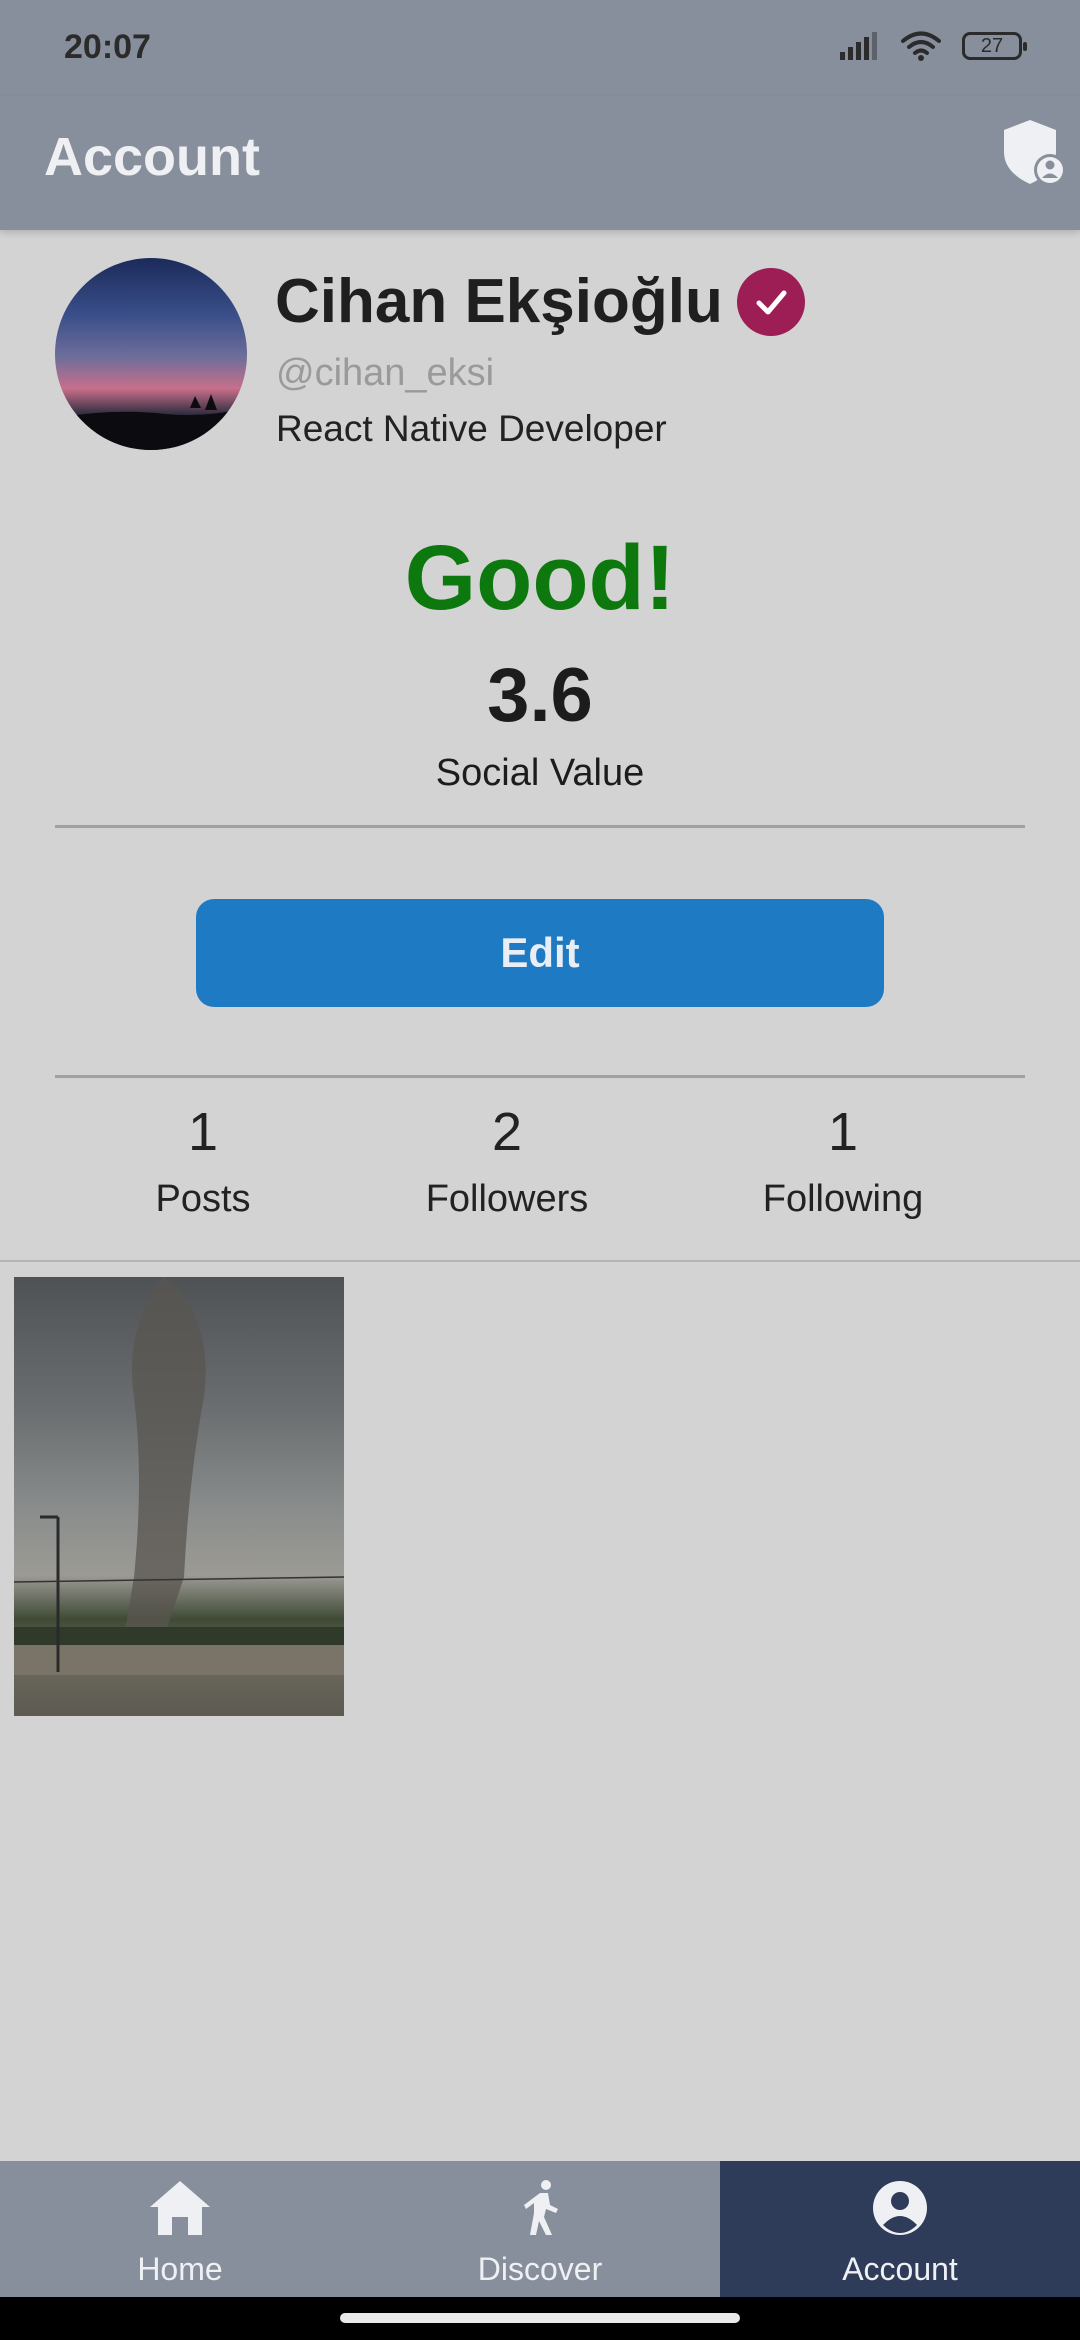 The height and width of the screenshot is (2340, 1080). What do you see at coordinates (858, 46) in the screenshot?
I see `signal-icon` at bounding box center [858, 46].